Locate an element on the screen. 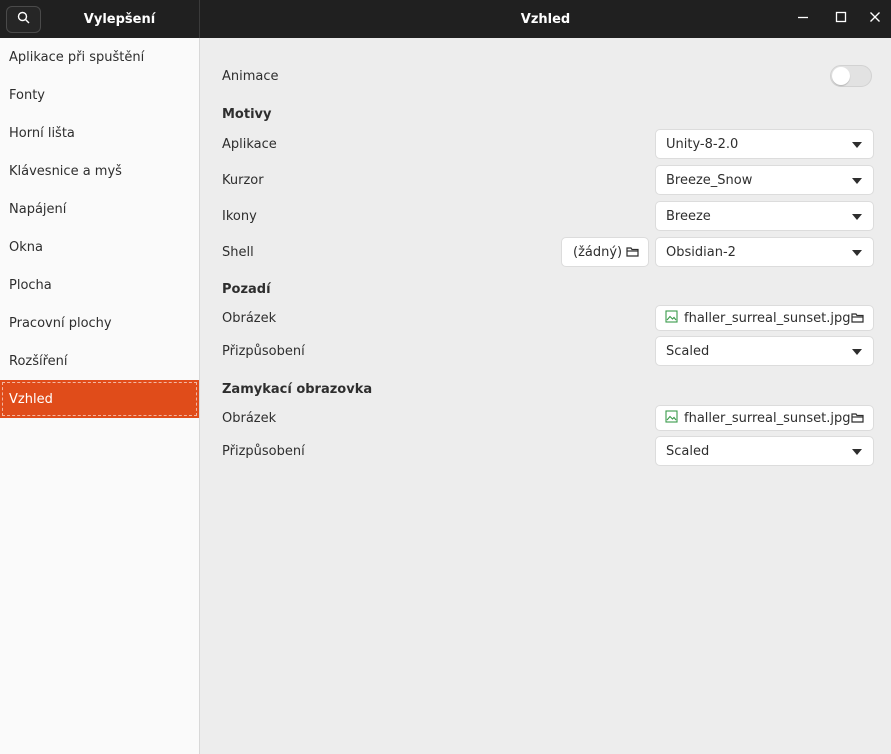 The height and width of the screenshot is (754, 891). theme-icons-value: Breeze is located at coordinates (688, 216).